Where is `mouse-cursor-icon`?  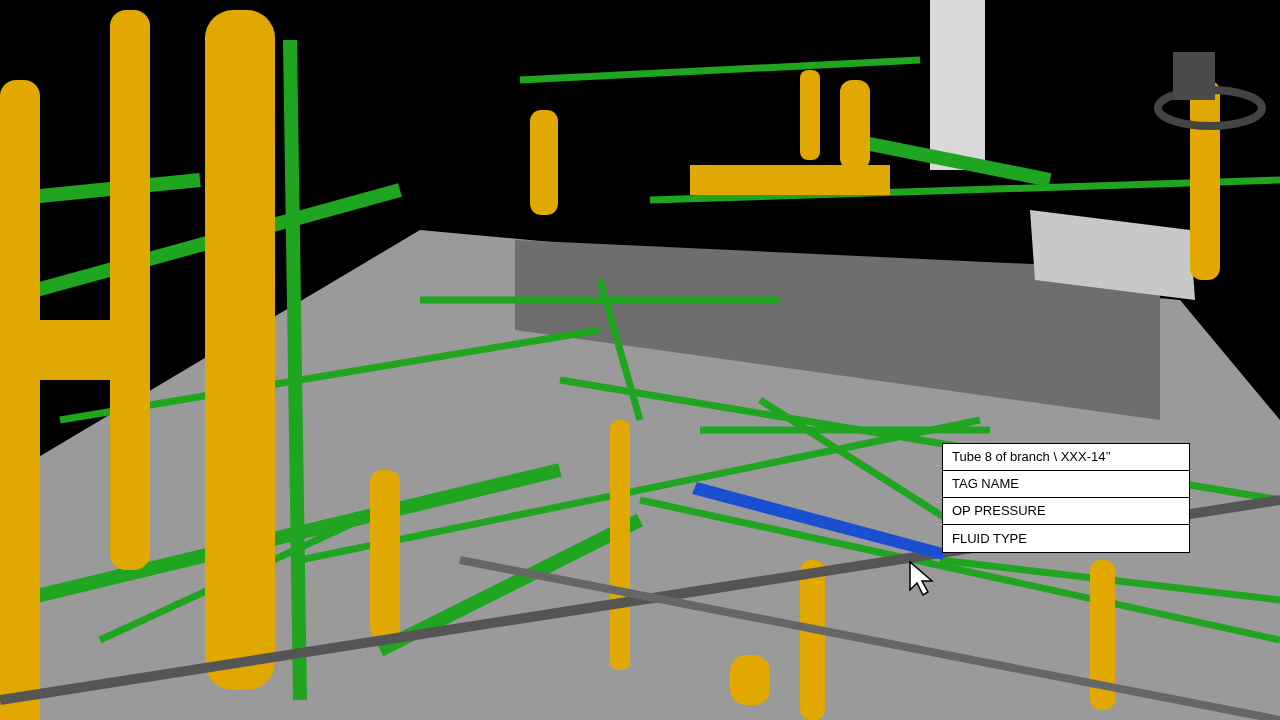 mouse-cursor-icon is located at coordinates (921, 578).